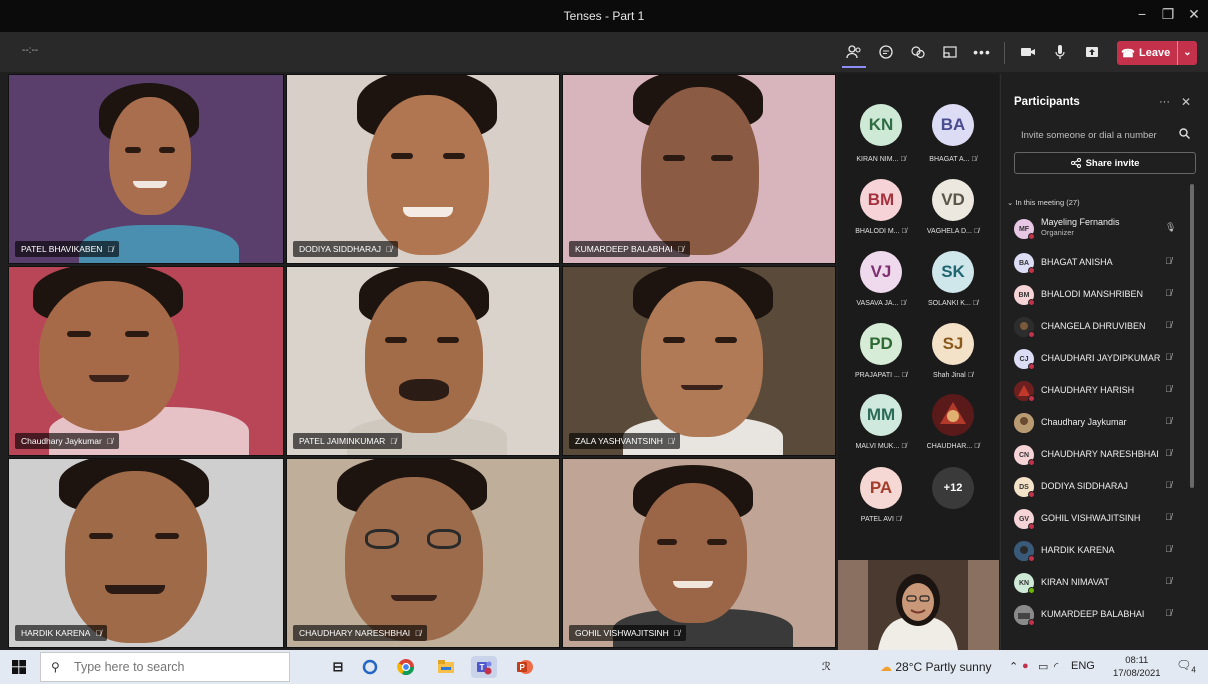 This screenshot has height=684, width=1208. What do you see at coordinates (936, 667) in the screenshot?
I see `weather-widget: ☁ 28°C Partly sunny` at bounding box center [936, 667].